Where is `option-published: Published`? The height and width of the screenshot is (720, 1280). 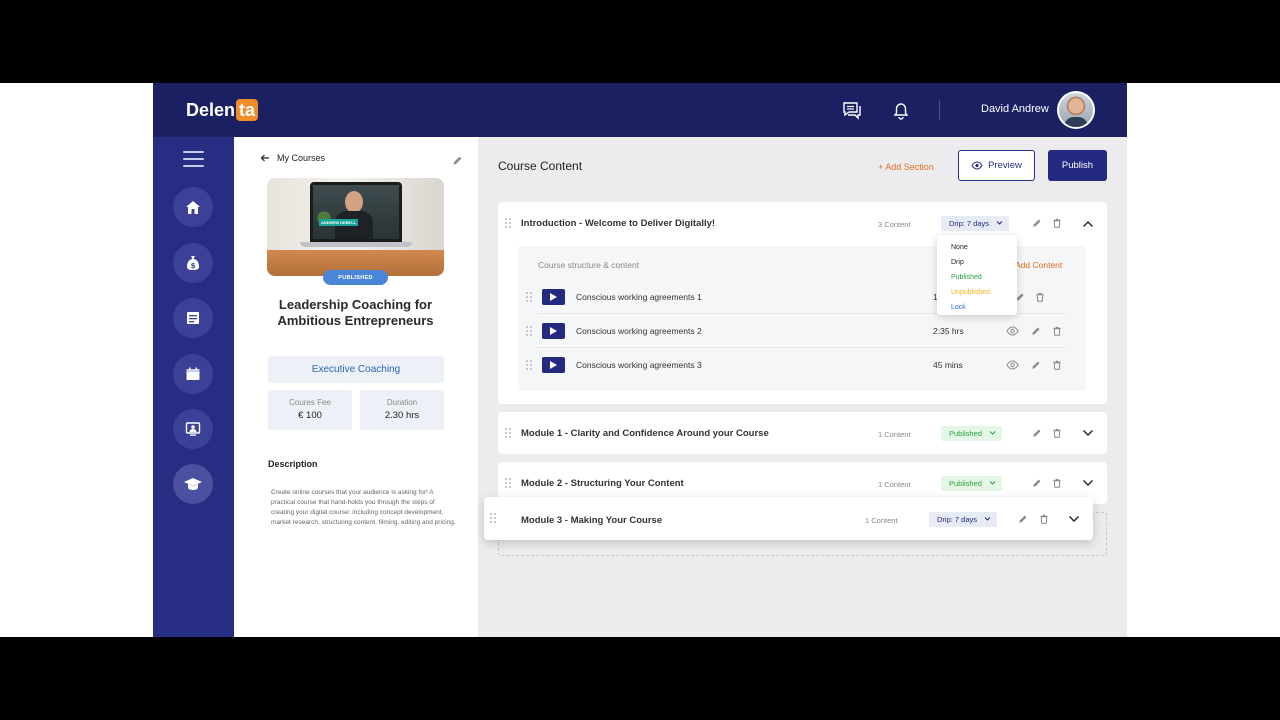 option-published: Published is located at coordinates (977, 277).